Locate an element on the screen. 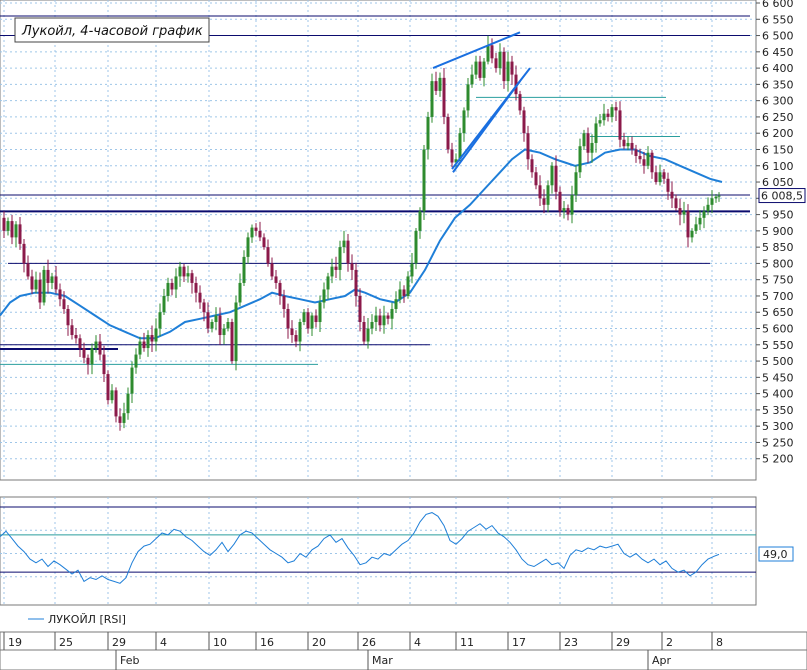 This screenshot has width=807, height=670. price-tick-label: 6 150 is located at coordinates (778, 149).